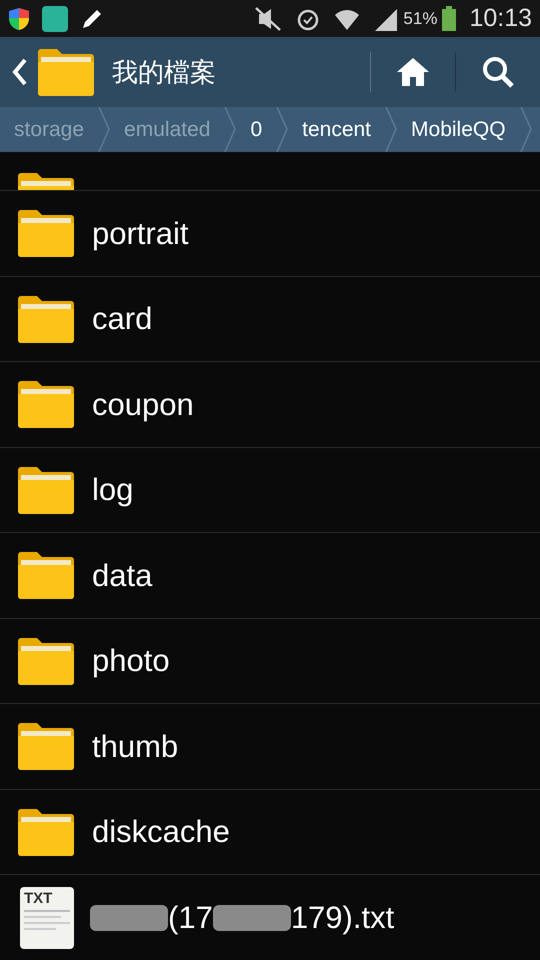 The height and width of the screenshot is (960, 540). Describe the element at coordinates (113, 490) in the screenshot. I see `folder-name: log` at that location.